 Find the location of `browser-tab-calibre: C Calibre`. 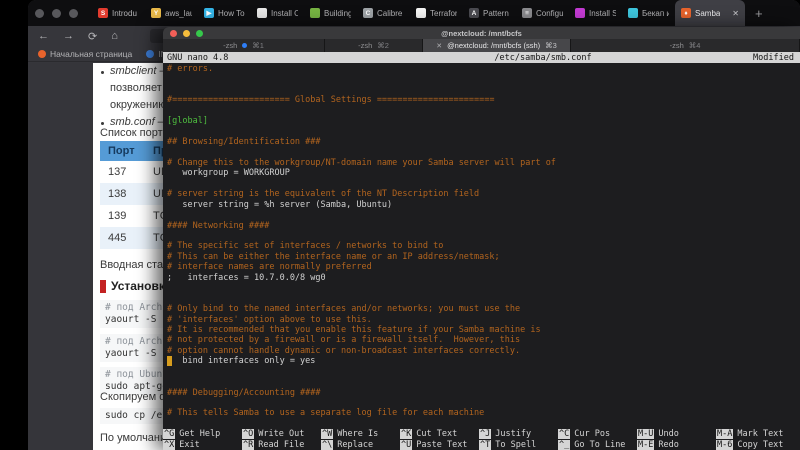

browser-tab-calibre: C Calibre is located at coordinates (383, 13).